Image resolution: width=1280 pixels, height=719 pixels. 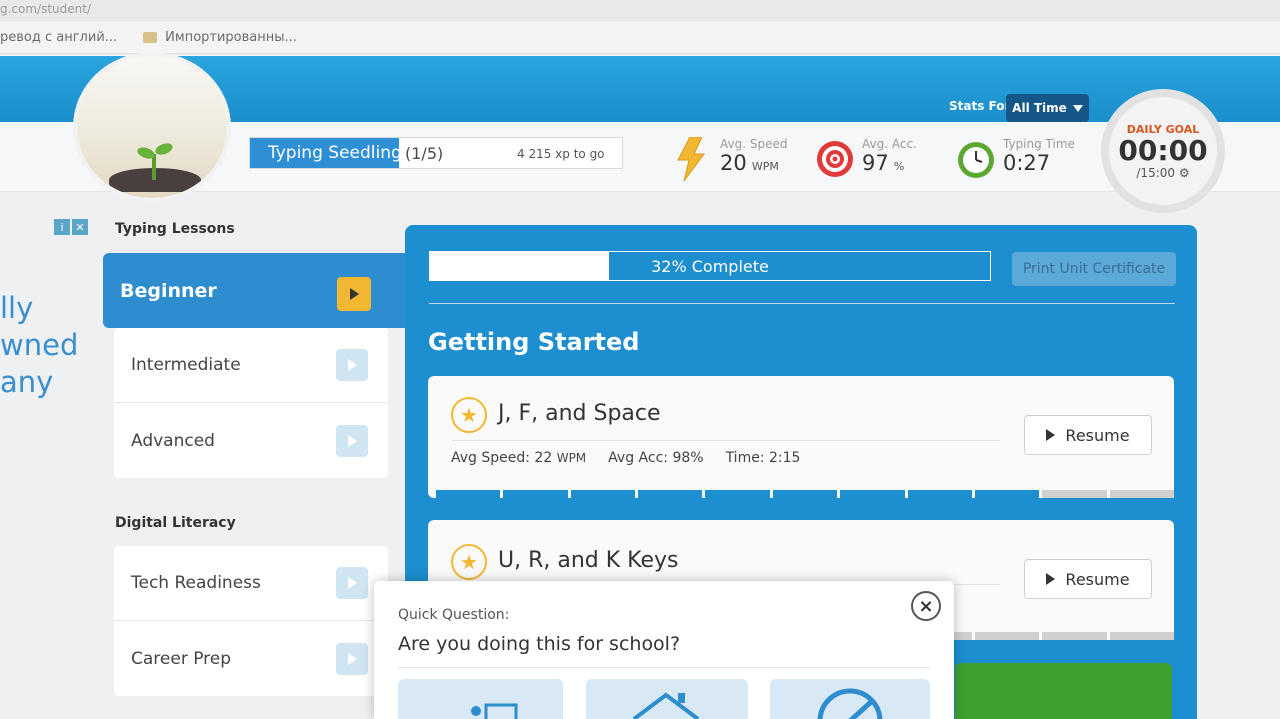 I want to click on ad-info-icon: i, so click(x=62, y=227).